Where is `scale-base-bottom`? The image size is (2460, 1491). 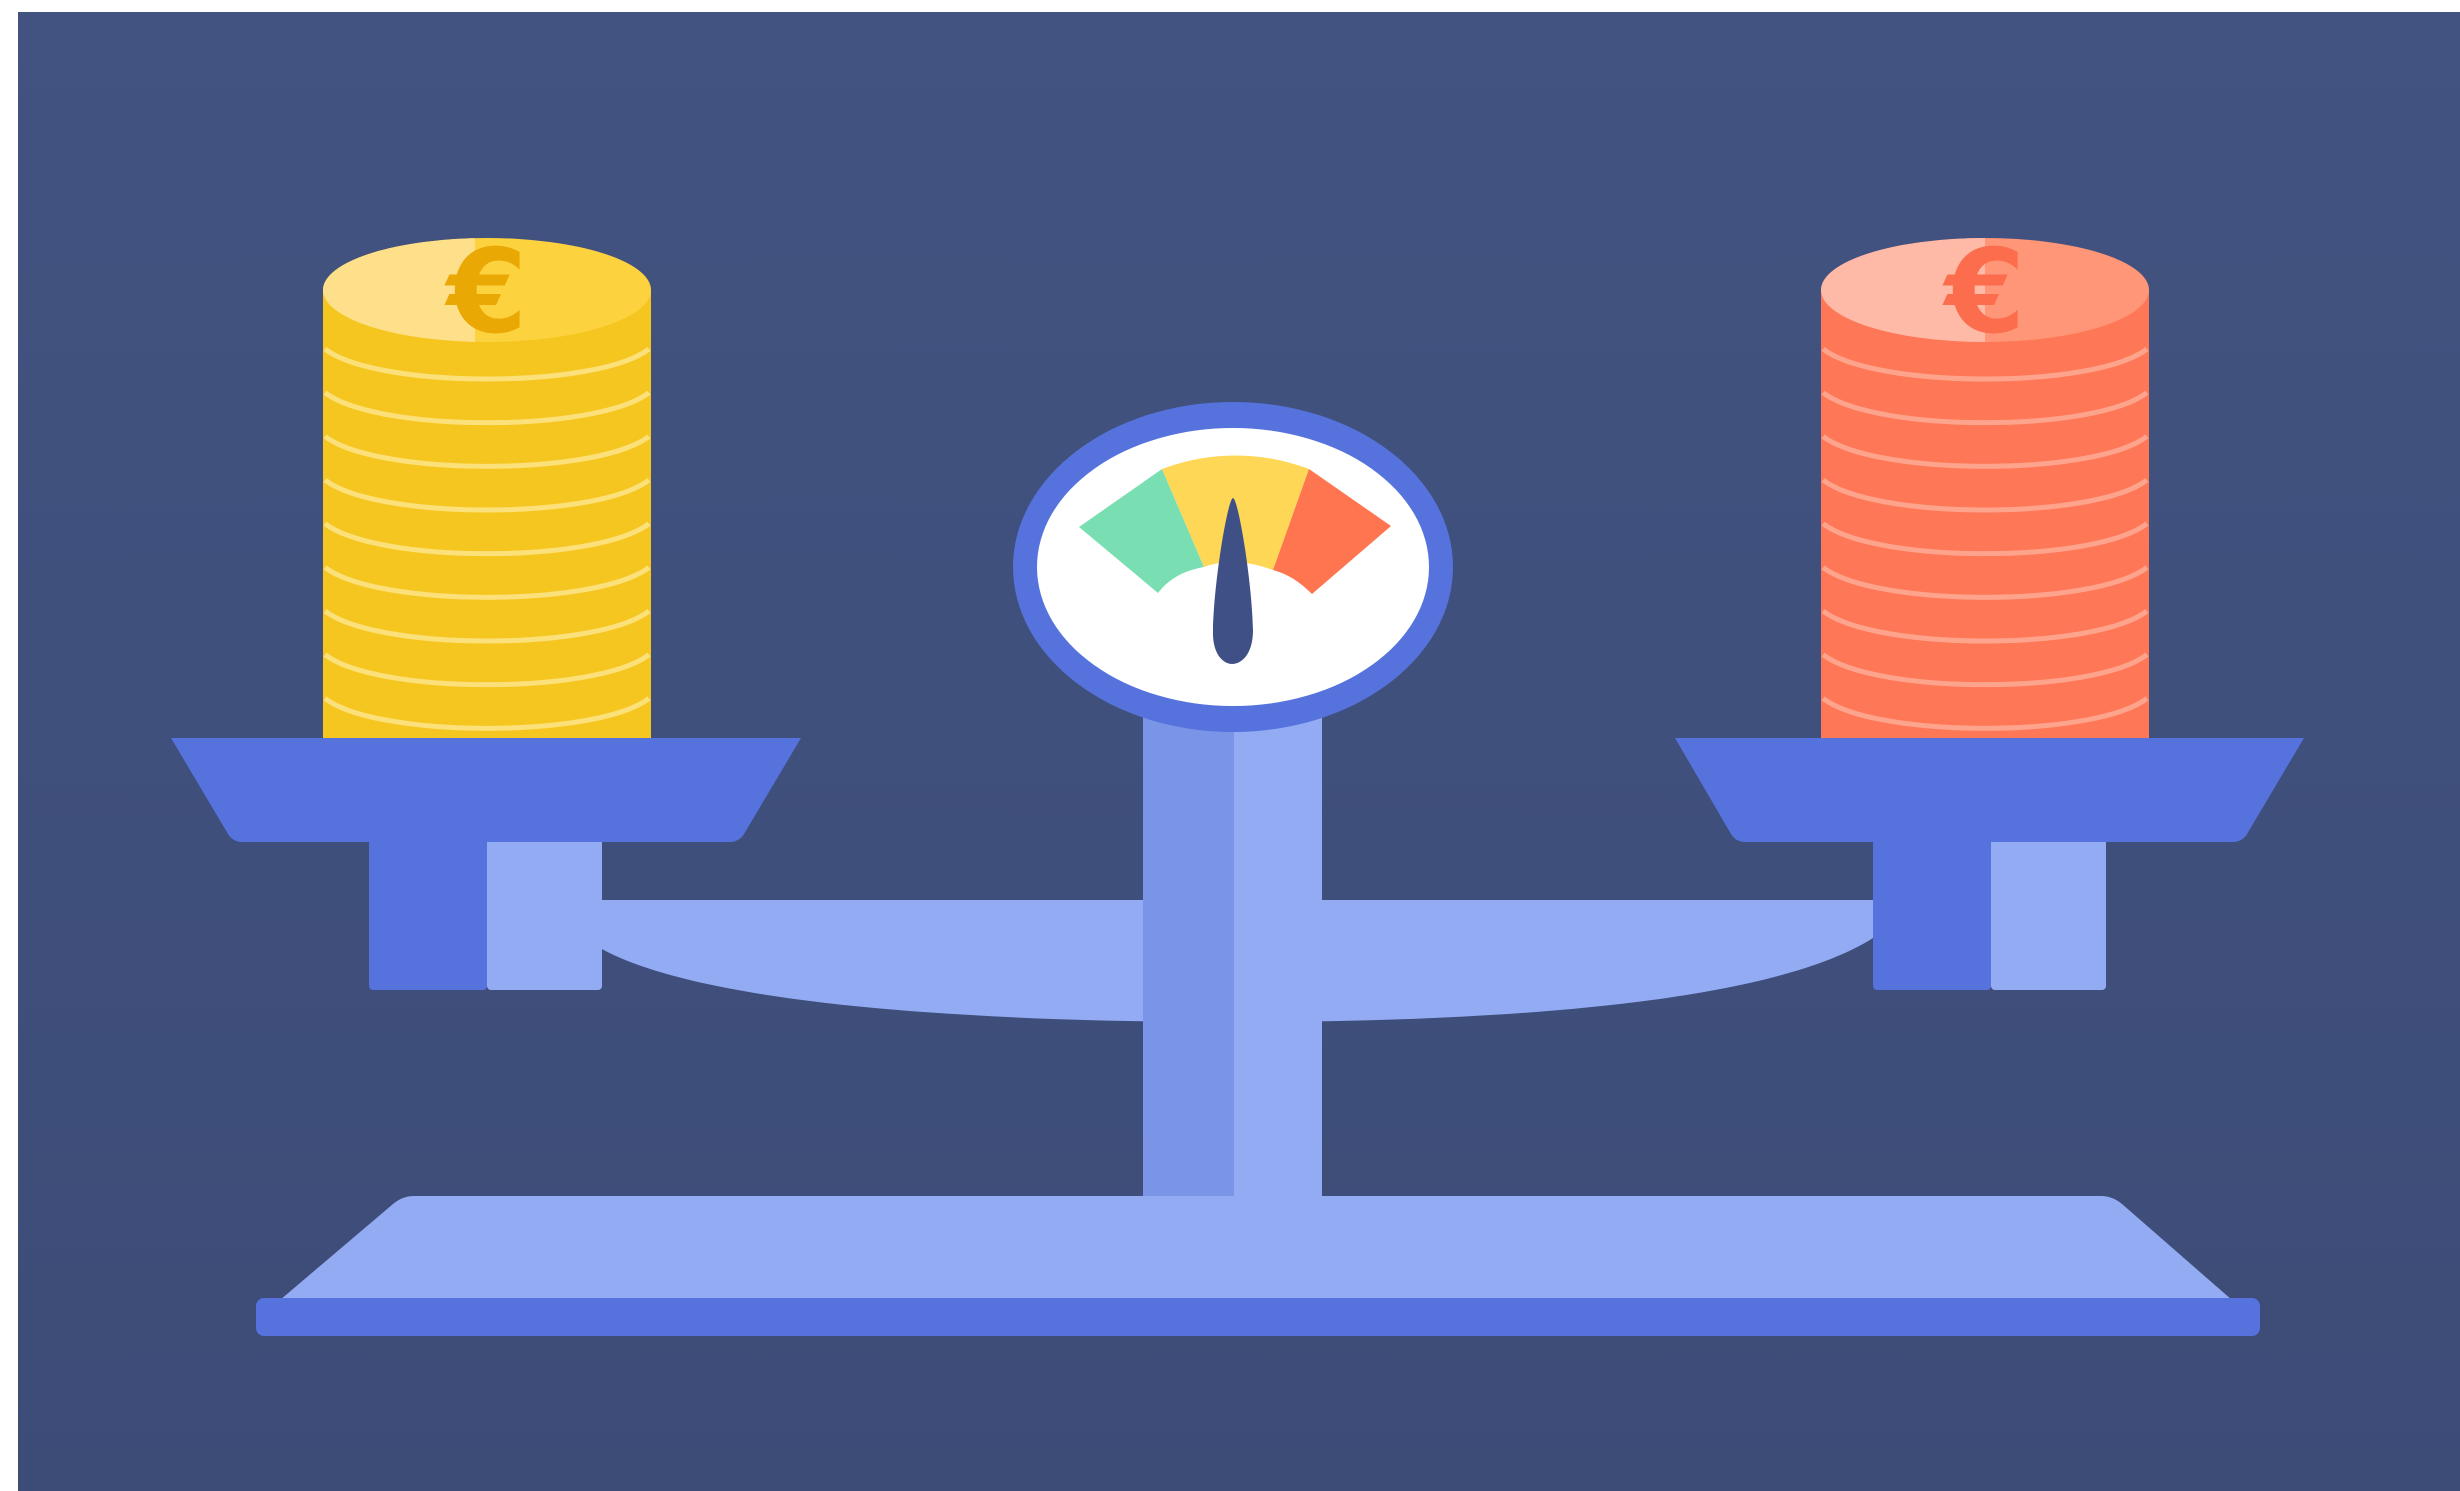
scale-base-bottom is located at coordinates (1258, 1317).